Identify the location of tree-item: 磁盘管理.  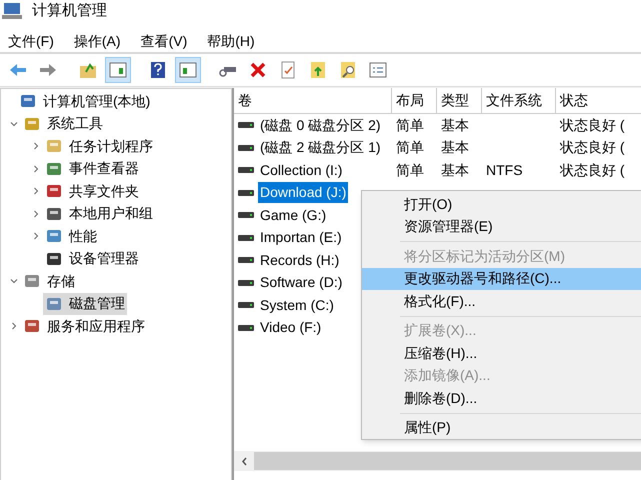
(85, 303).